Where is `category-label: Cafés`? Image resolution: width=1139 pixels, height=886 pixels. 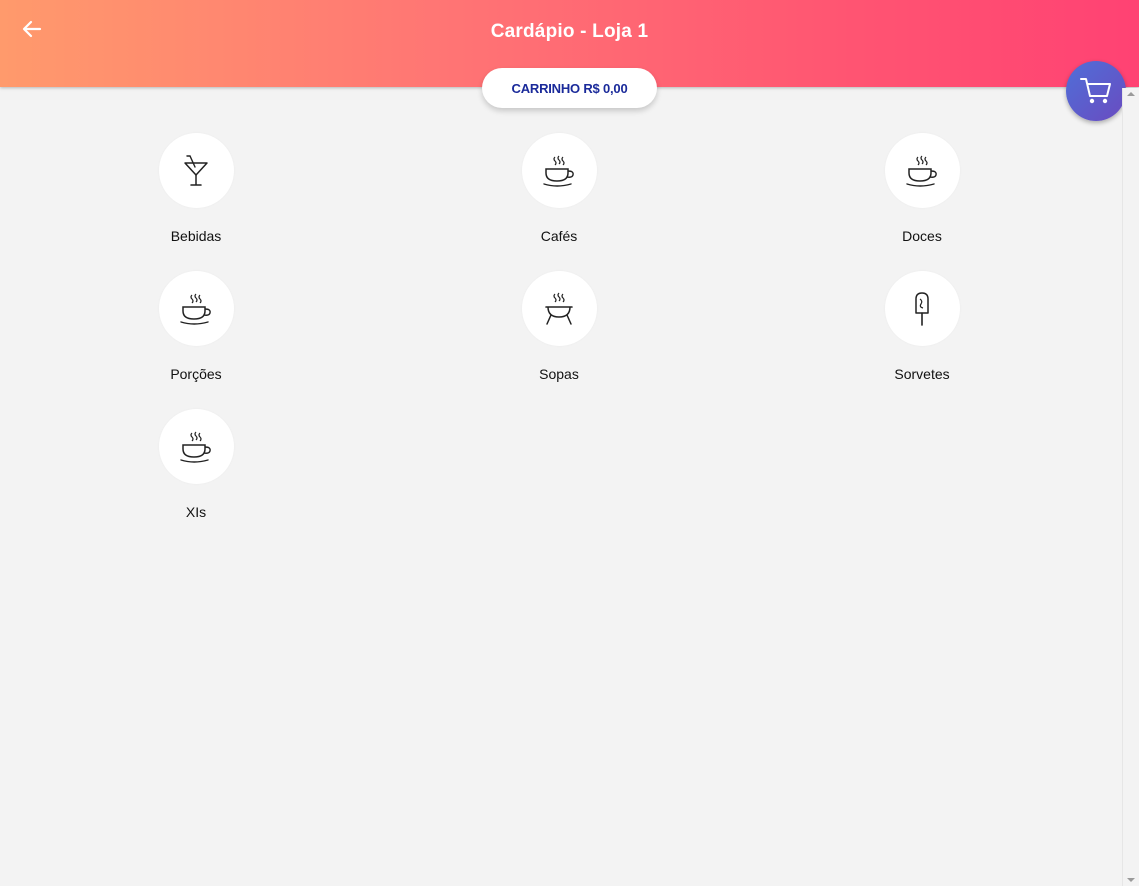
category-label: Cafés is located at coordinates (559, 236).